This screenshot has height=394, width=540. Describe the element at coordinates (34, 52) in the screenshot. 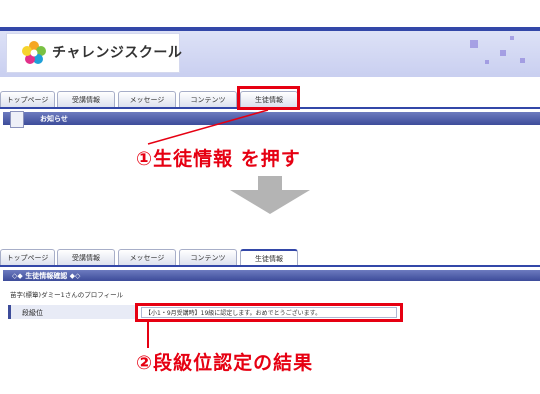

I see `flower-logo-icon` at that location.